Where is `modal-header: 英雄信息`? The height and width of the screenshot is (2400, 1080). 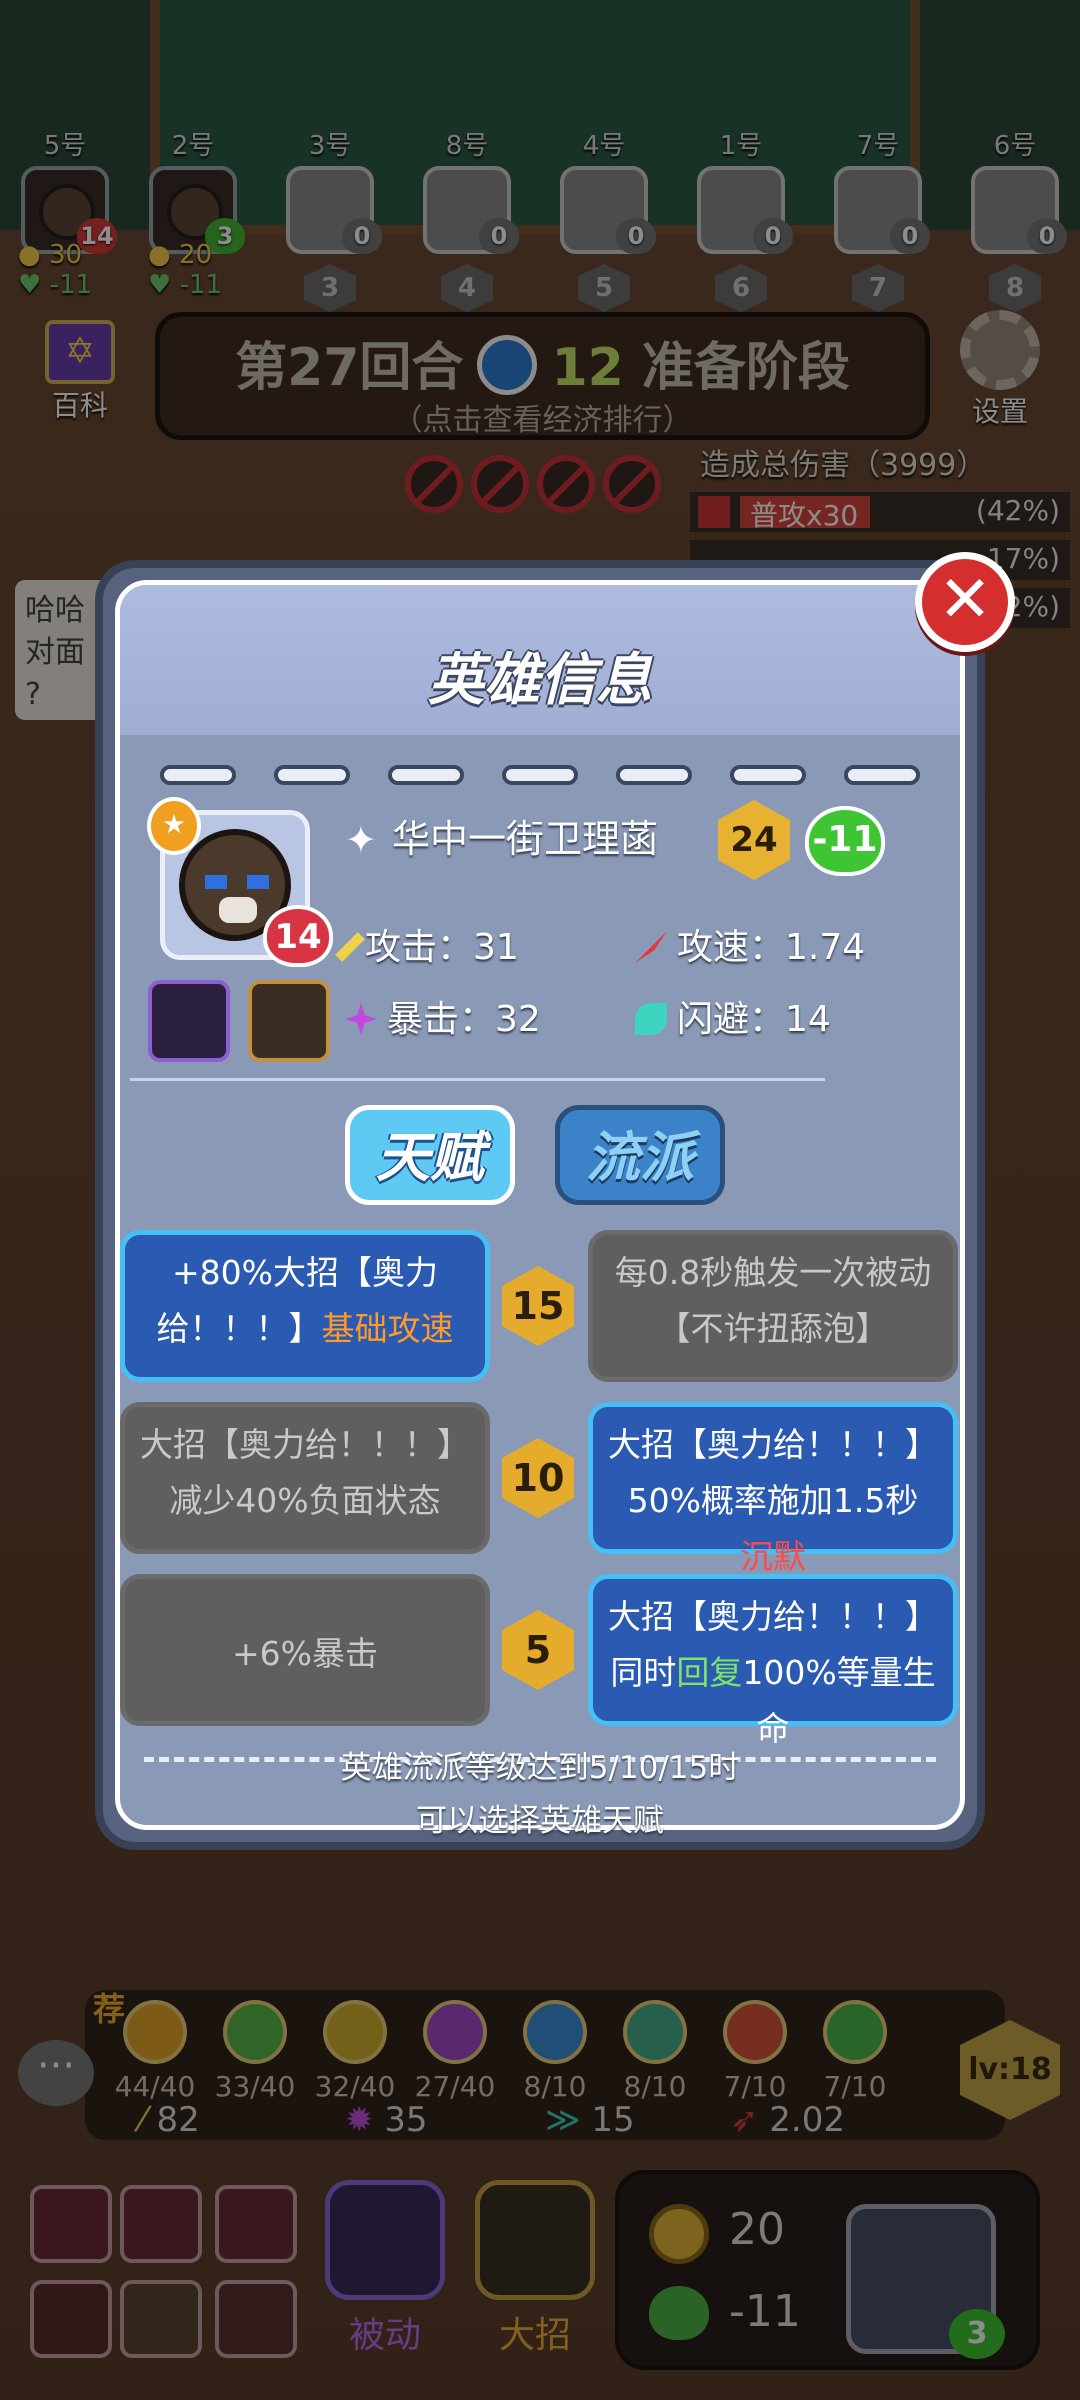
modal-header: 英雄信息 is located at coordinates (540, 660).